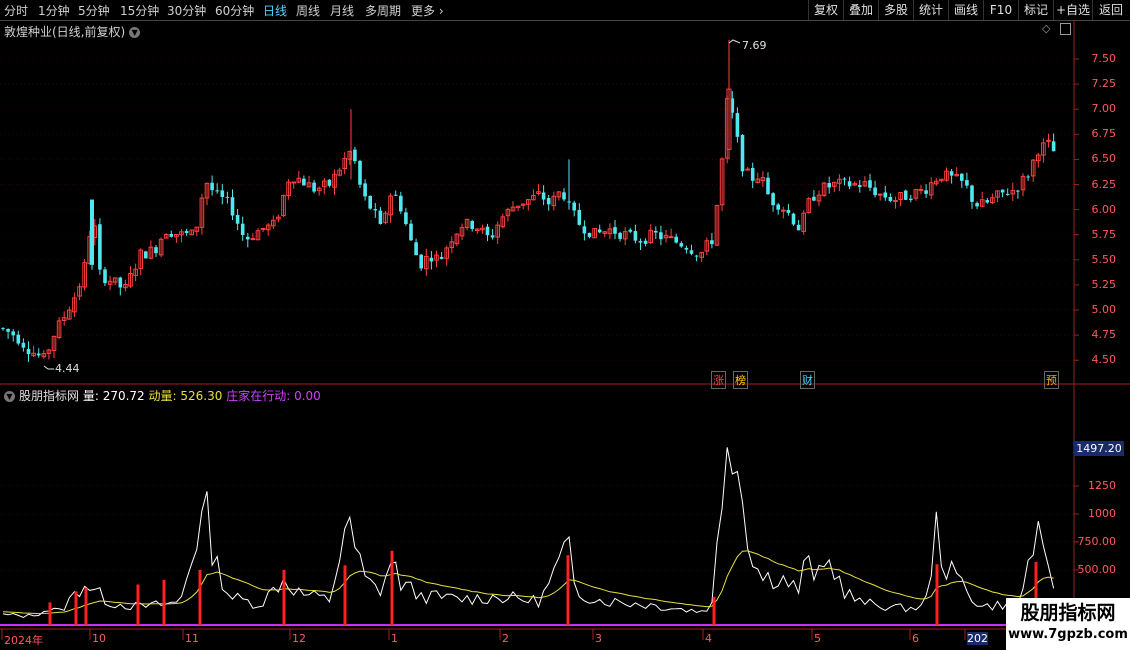 This screenshot has width=1130, height=650. What do you see at coordinates (1065, 29) in the screenshot?
I see `panel-toggle-icon` at bounding box center [1065, 29].